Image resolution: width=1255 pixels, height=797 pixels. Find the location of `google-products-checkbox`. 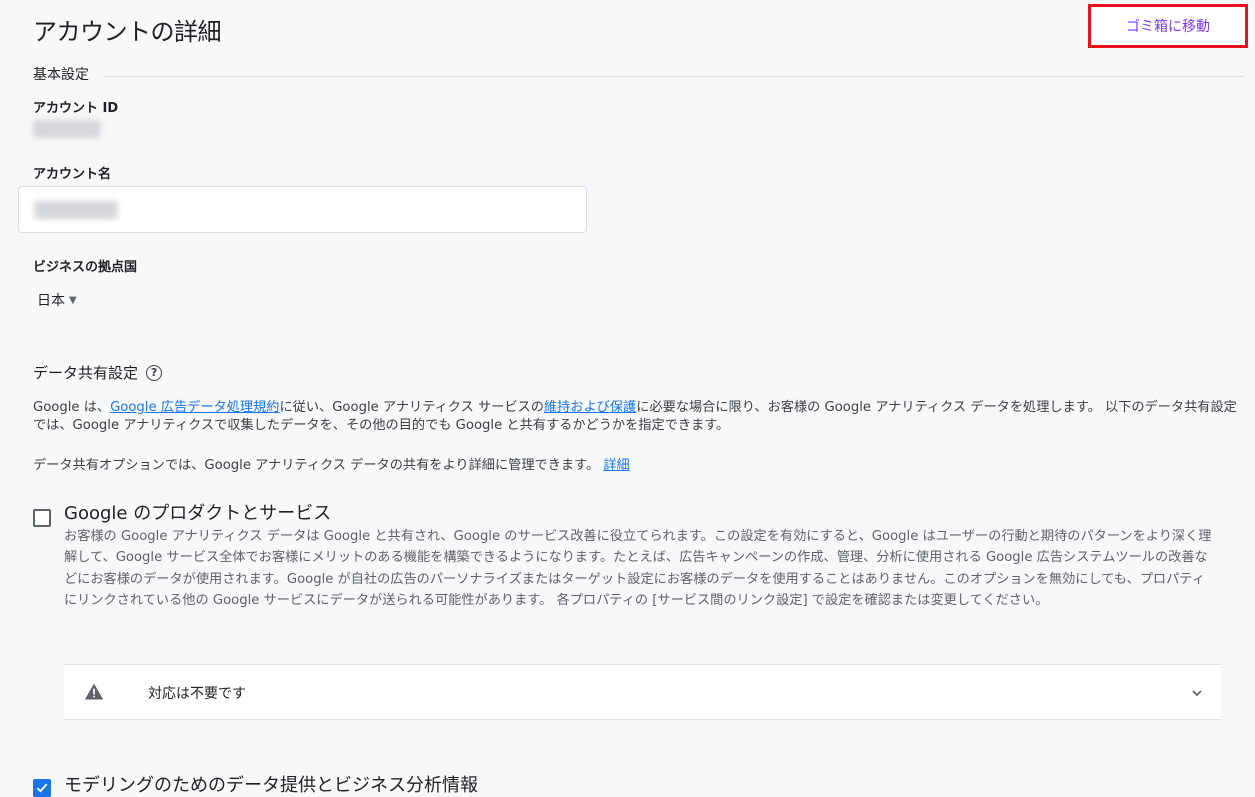

google-products-checkbox is located at coordinates (42, 518).